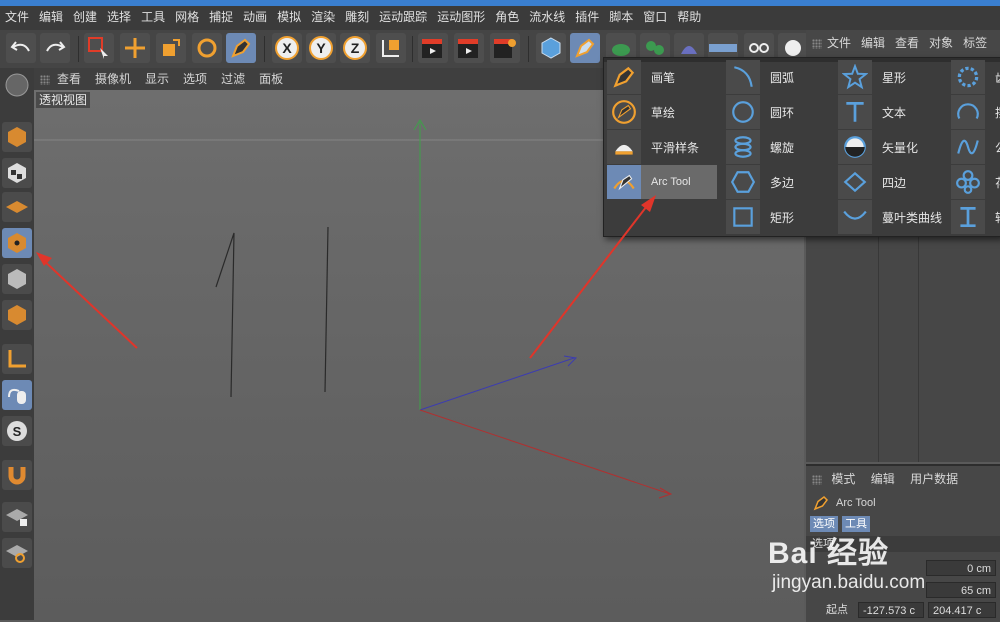  I want to click on attribute-header: Arc Tool, so click(902, 503).